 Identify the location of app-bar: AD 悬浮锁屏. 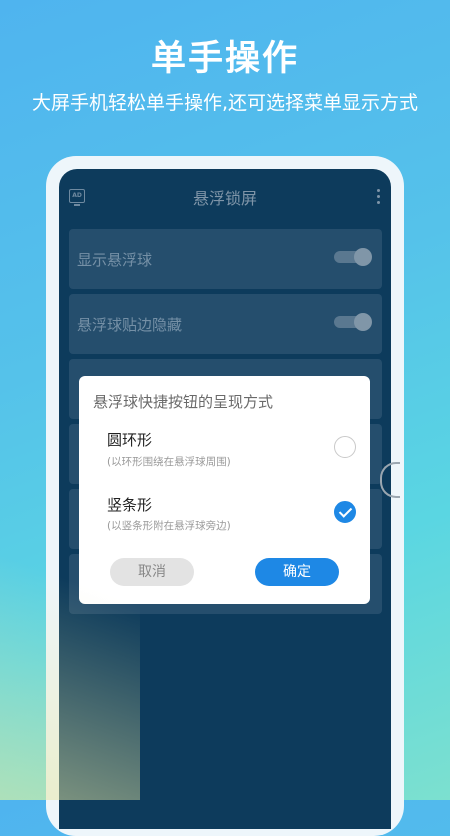
(225, 197).